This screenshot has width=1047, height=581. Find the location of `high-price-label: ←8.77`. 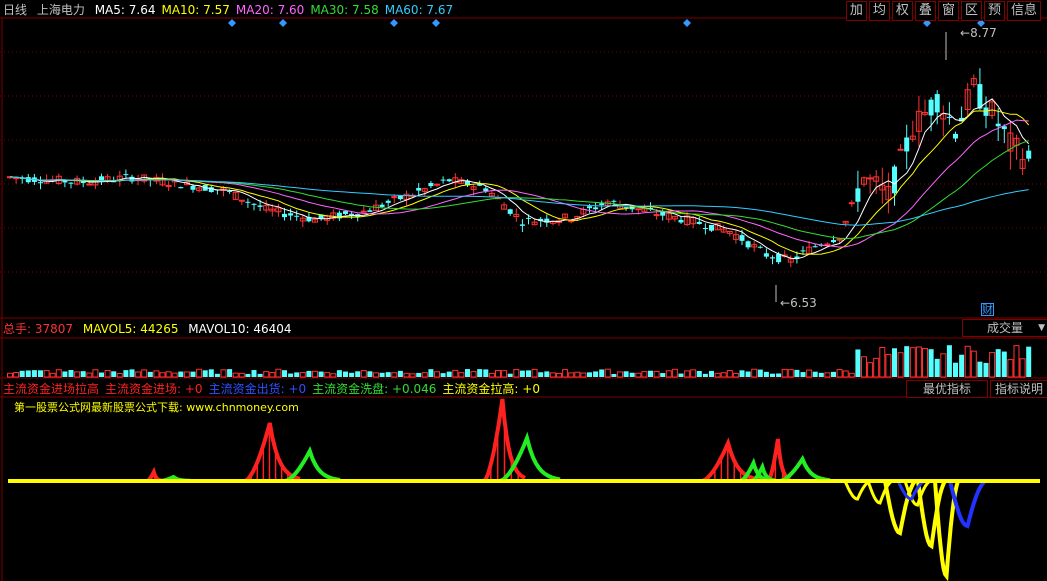

high-price-label: ←8.77 is located at coordinates (978, 33).